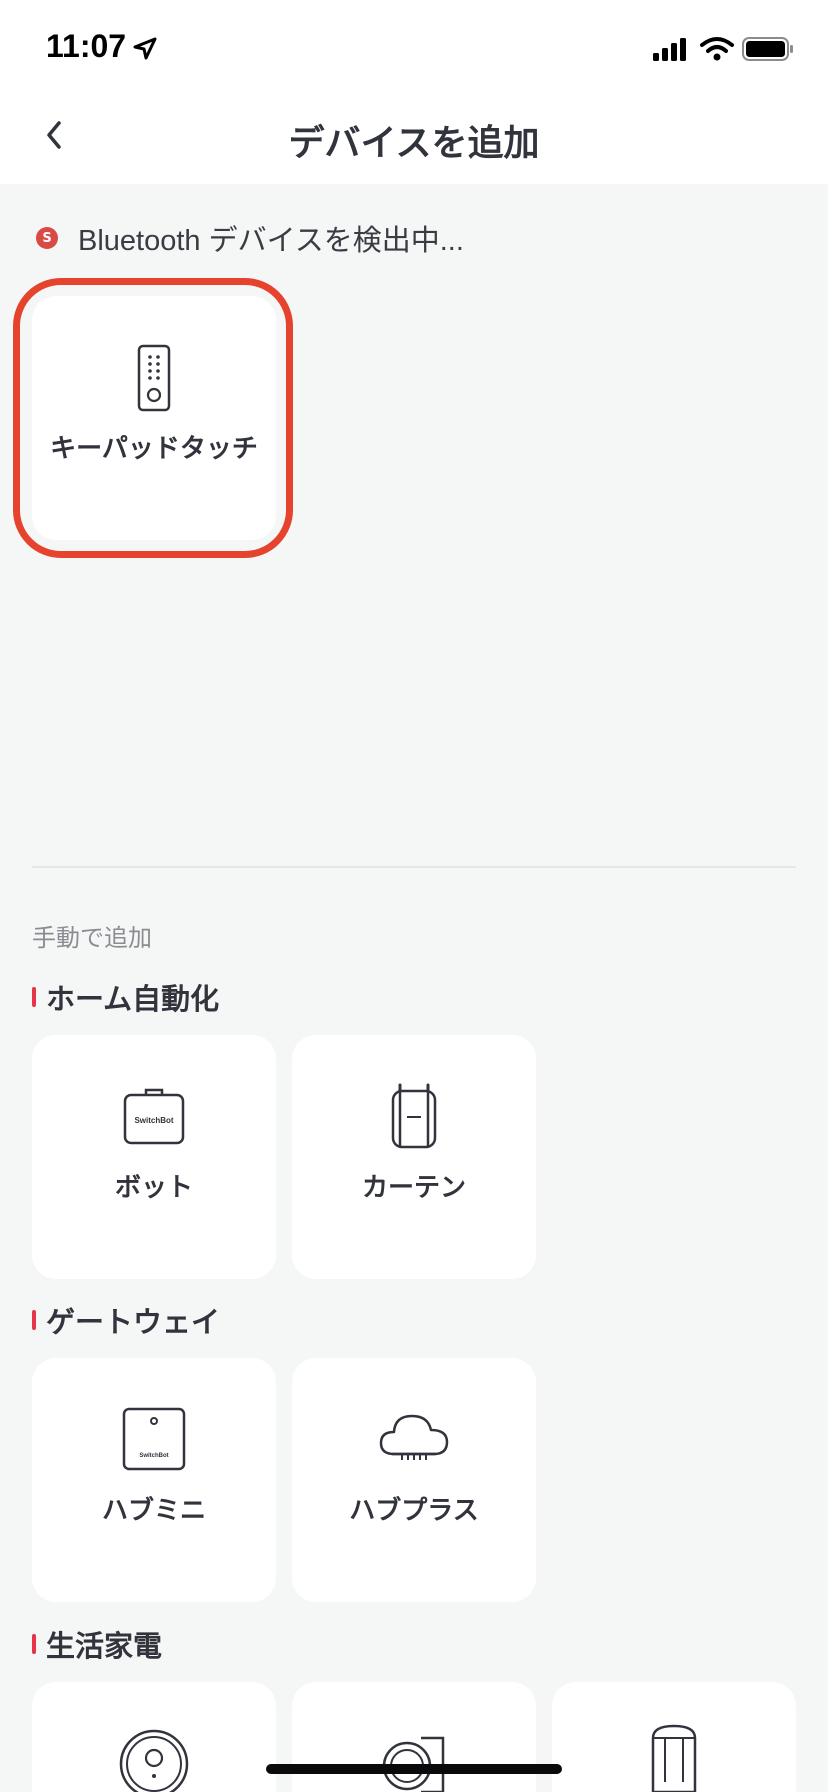 The image size is (828, 1792). What do you see at coordinates (104, 1646) in the screenshot?
I see `section-title-label: 生活家電` at bounding box center [104, 1646].